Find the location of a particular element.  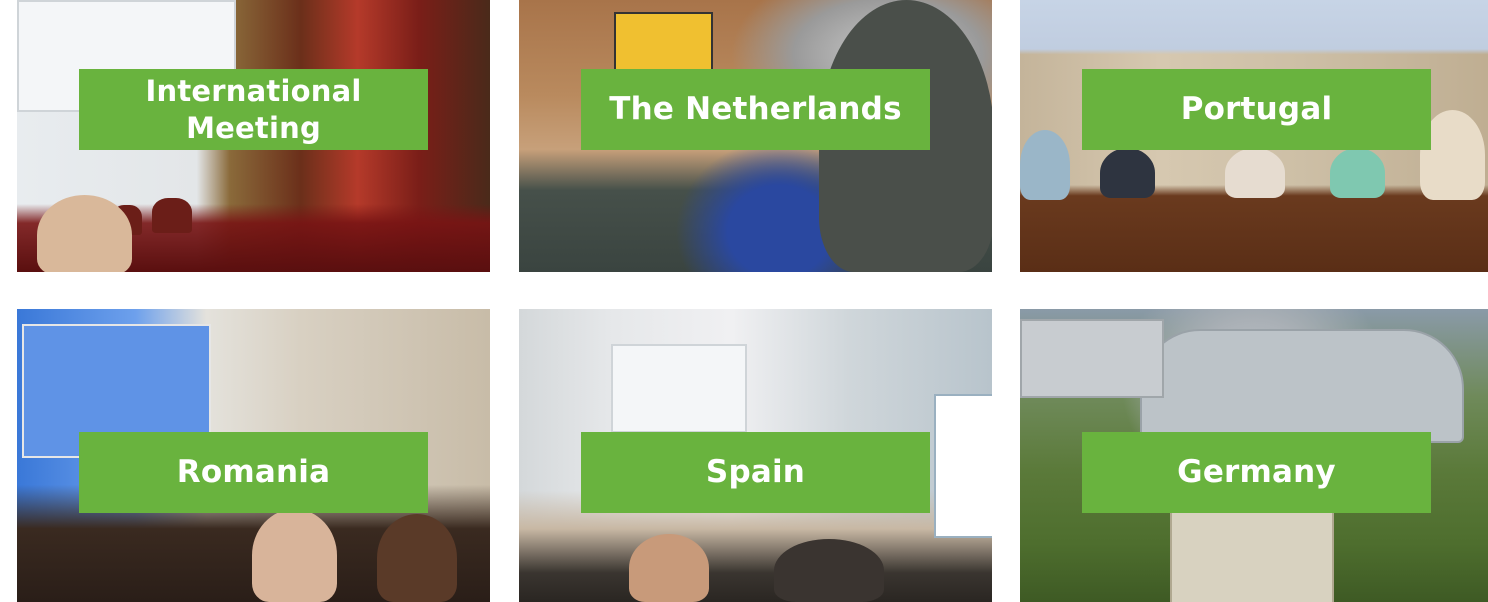

tile-label: Portugal is located at coordinates (1256, 109).